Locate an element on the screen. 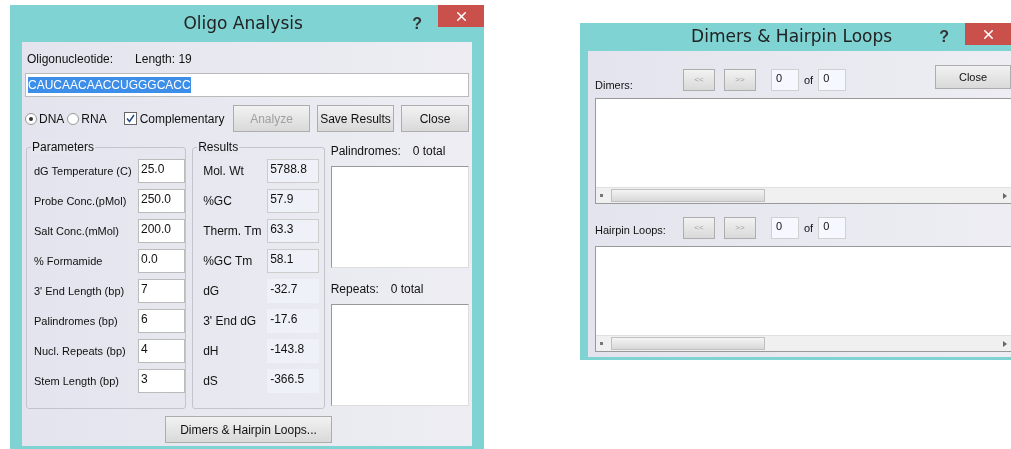  list-label: Palindromes: is located at coordinates (365, 151).